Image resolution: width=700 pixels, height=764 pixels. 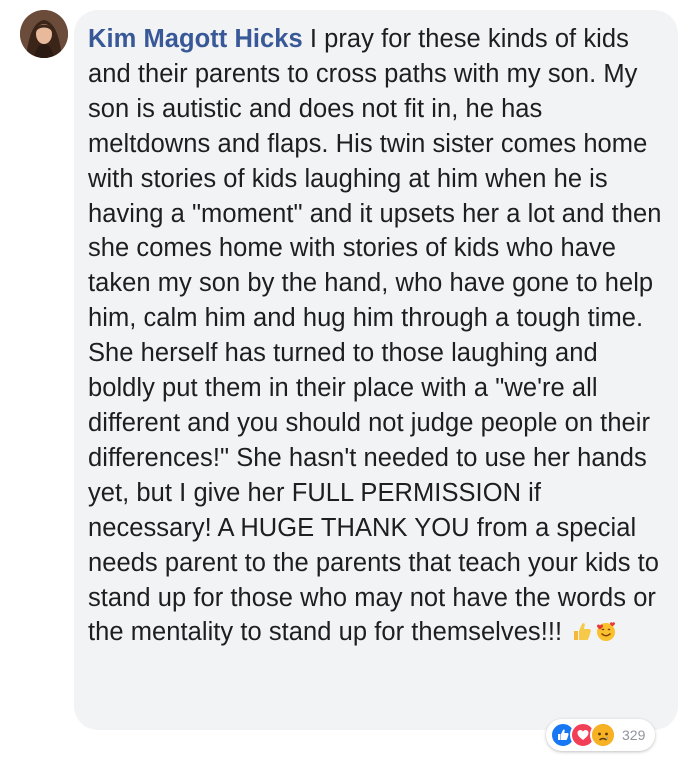 I want to click on avatar, so click(x=44, y=34).